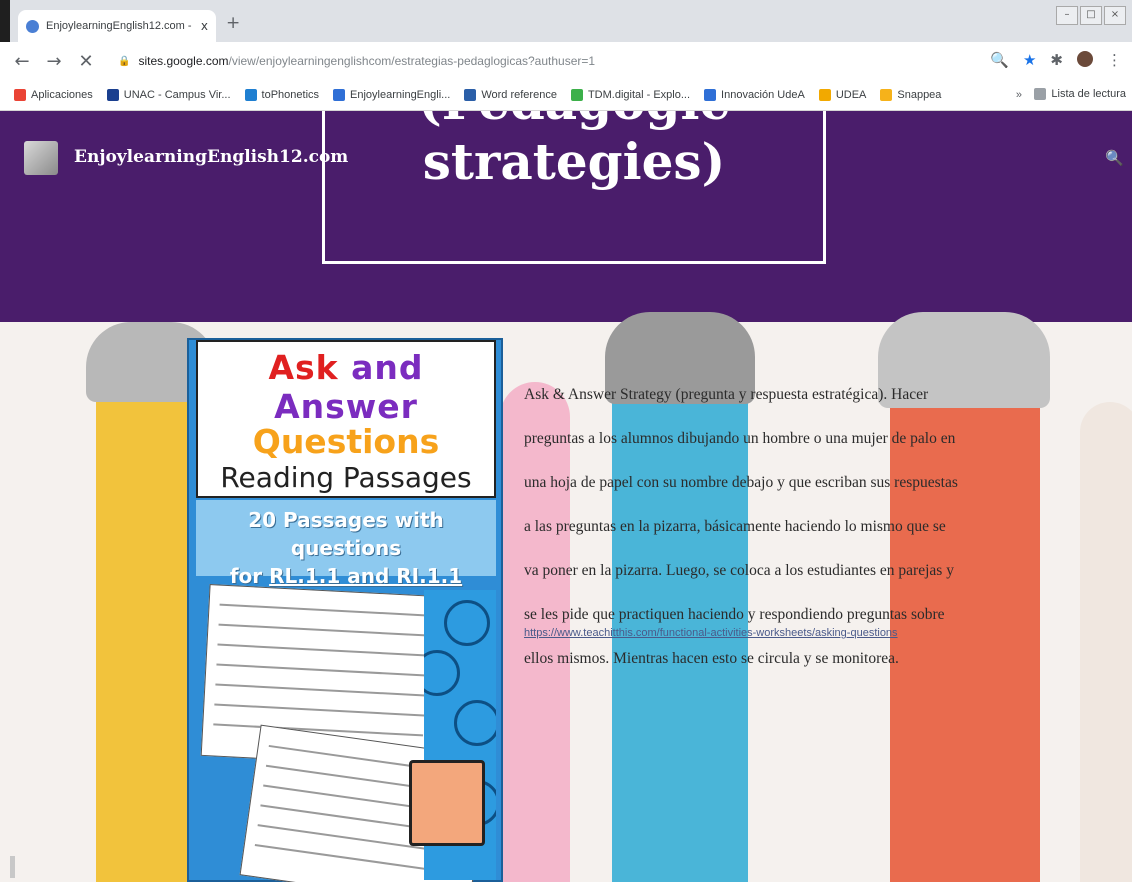 The width and height of the screenshot is (1132, 882). I want to click on extensions-puzzle-icon: ✱, so click(1056, 60).